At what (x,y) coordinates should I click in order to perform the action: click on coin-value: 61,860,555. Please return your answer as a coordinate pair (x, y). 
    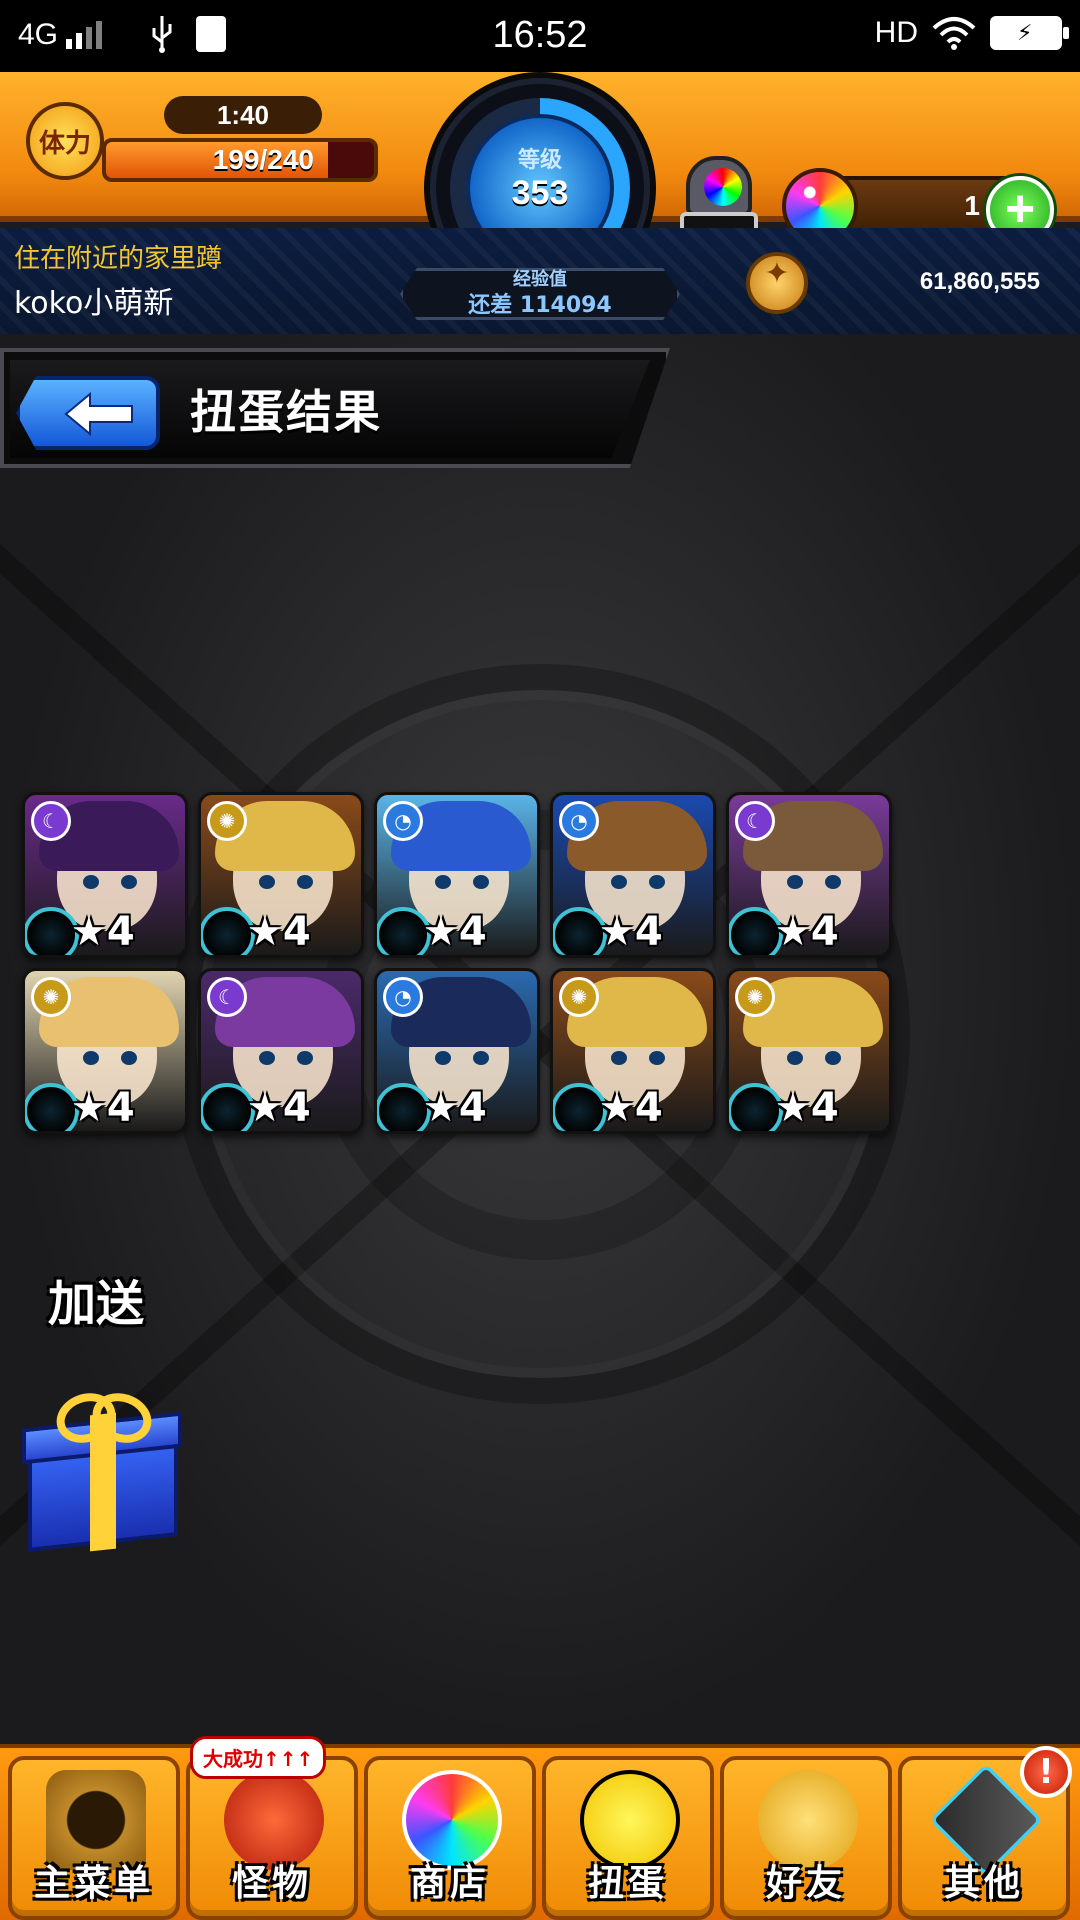
    Looking at the image, I should click on (979, 281).